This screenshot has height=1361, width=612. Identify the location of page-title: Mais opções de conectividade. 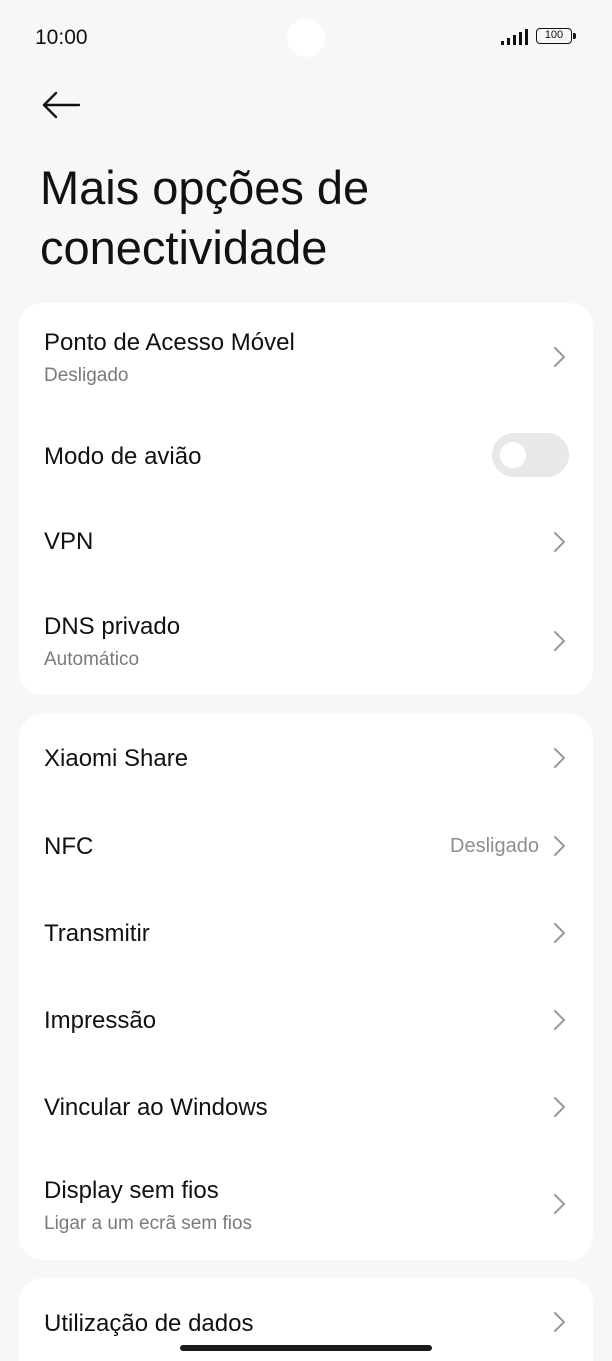
(205, 217).